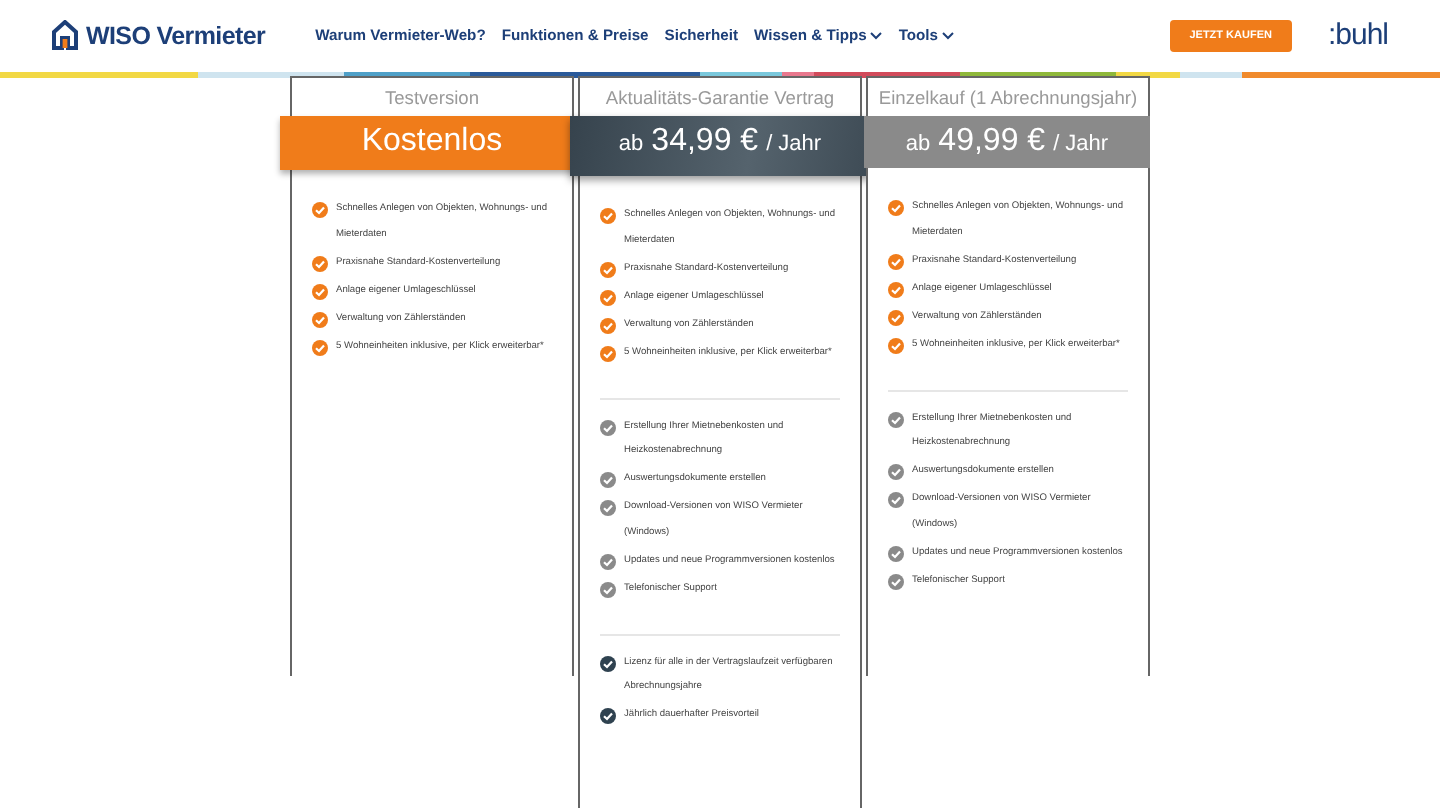 The width and height of the screenshot is (1440, 810). What do you see at coordinates (992, 142) in the screenshot?
I see `price-amount: 49,99 €` at bounding box center [992, 142].